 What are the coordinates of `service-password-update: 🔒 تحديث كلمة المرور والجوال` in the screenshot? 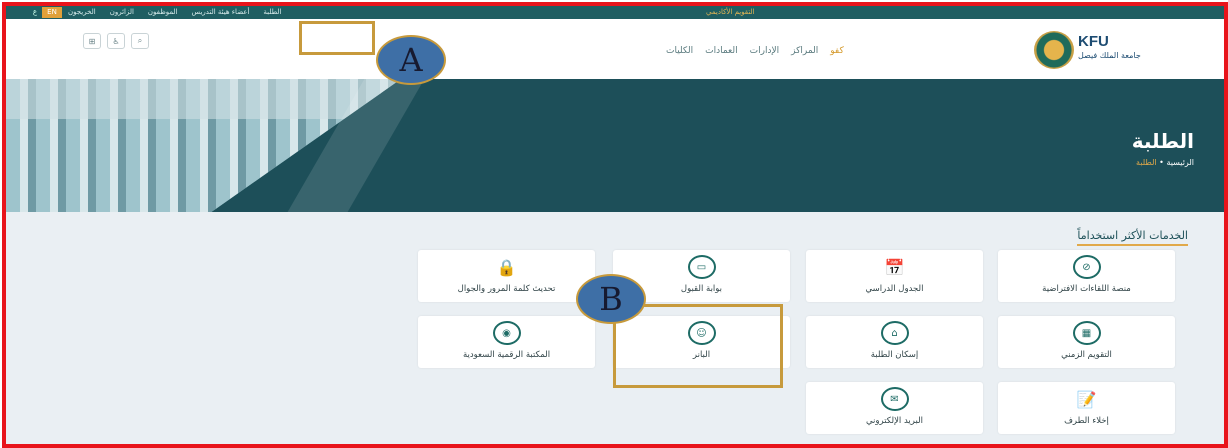 It's located at (506, 276).